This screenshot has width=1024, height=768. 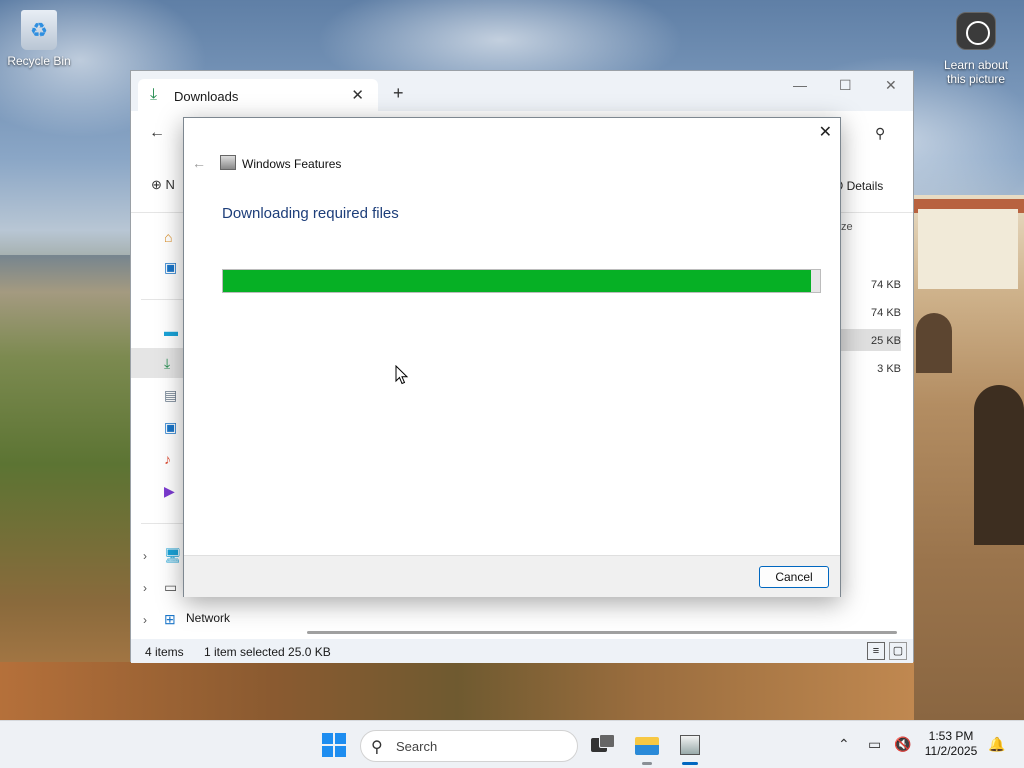 I want to click on tiles-view-icon: ▢, so click(x=898, y=651).